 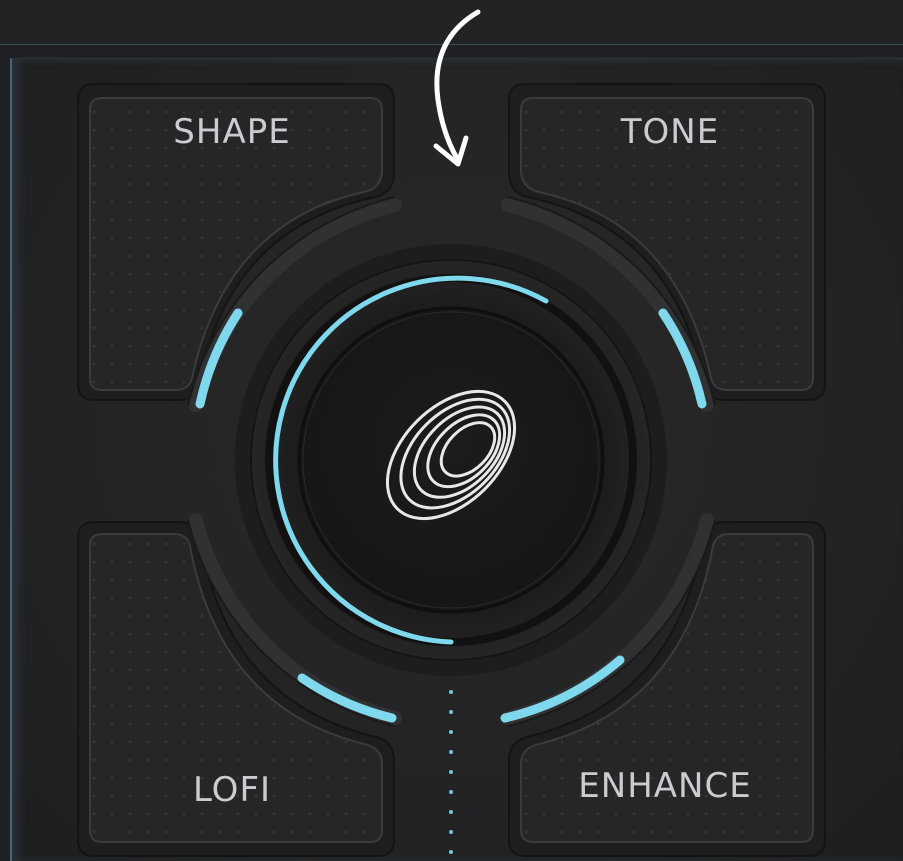 I want to click on pad-label-tone: TONE, so click(x=670, y=132).